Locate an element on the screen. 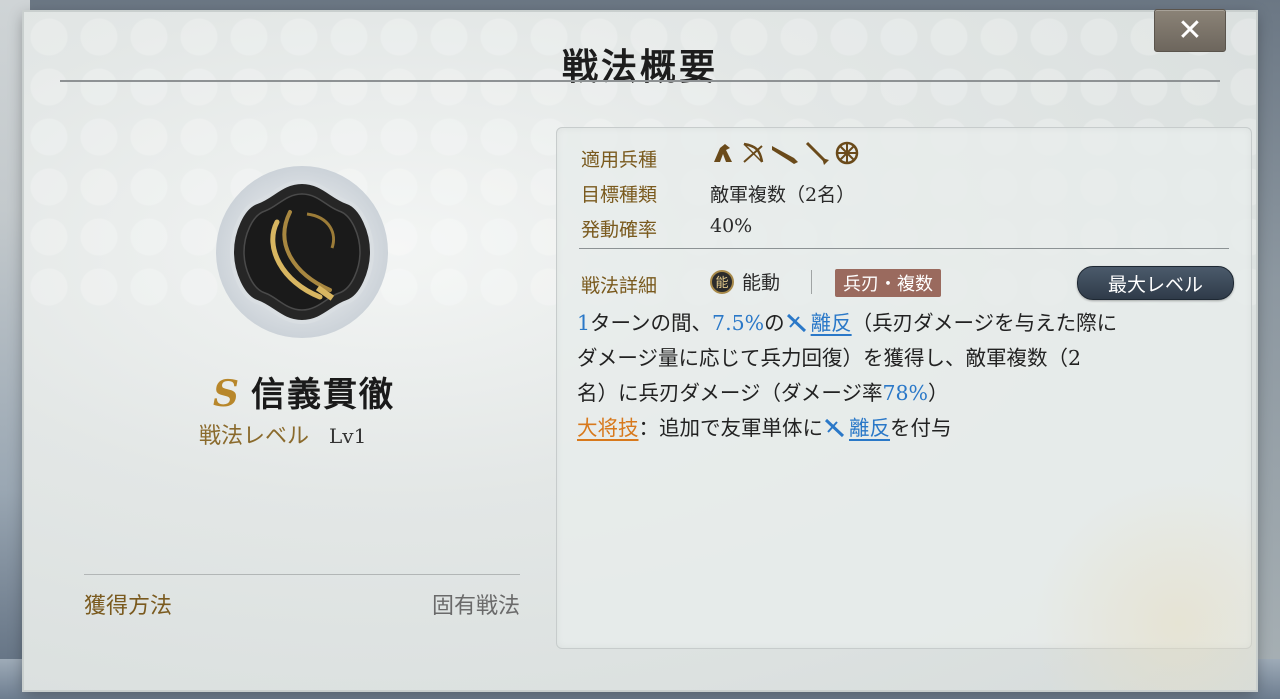  target-value: 敵軍複数（2名） is located at coordinates (783, 195).